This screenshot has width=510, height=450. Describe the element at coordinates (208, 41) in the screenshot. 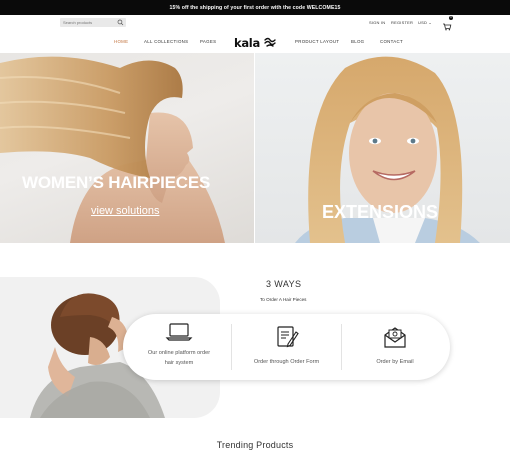

I see `nav-pages: PAGES` at that location.